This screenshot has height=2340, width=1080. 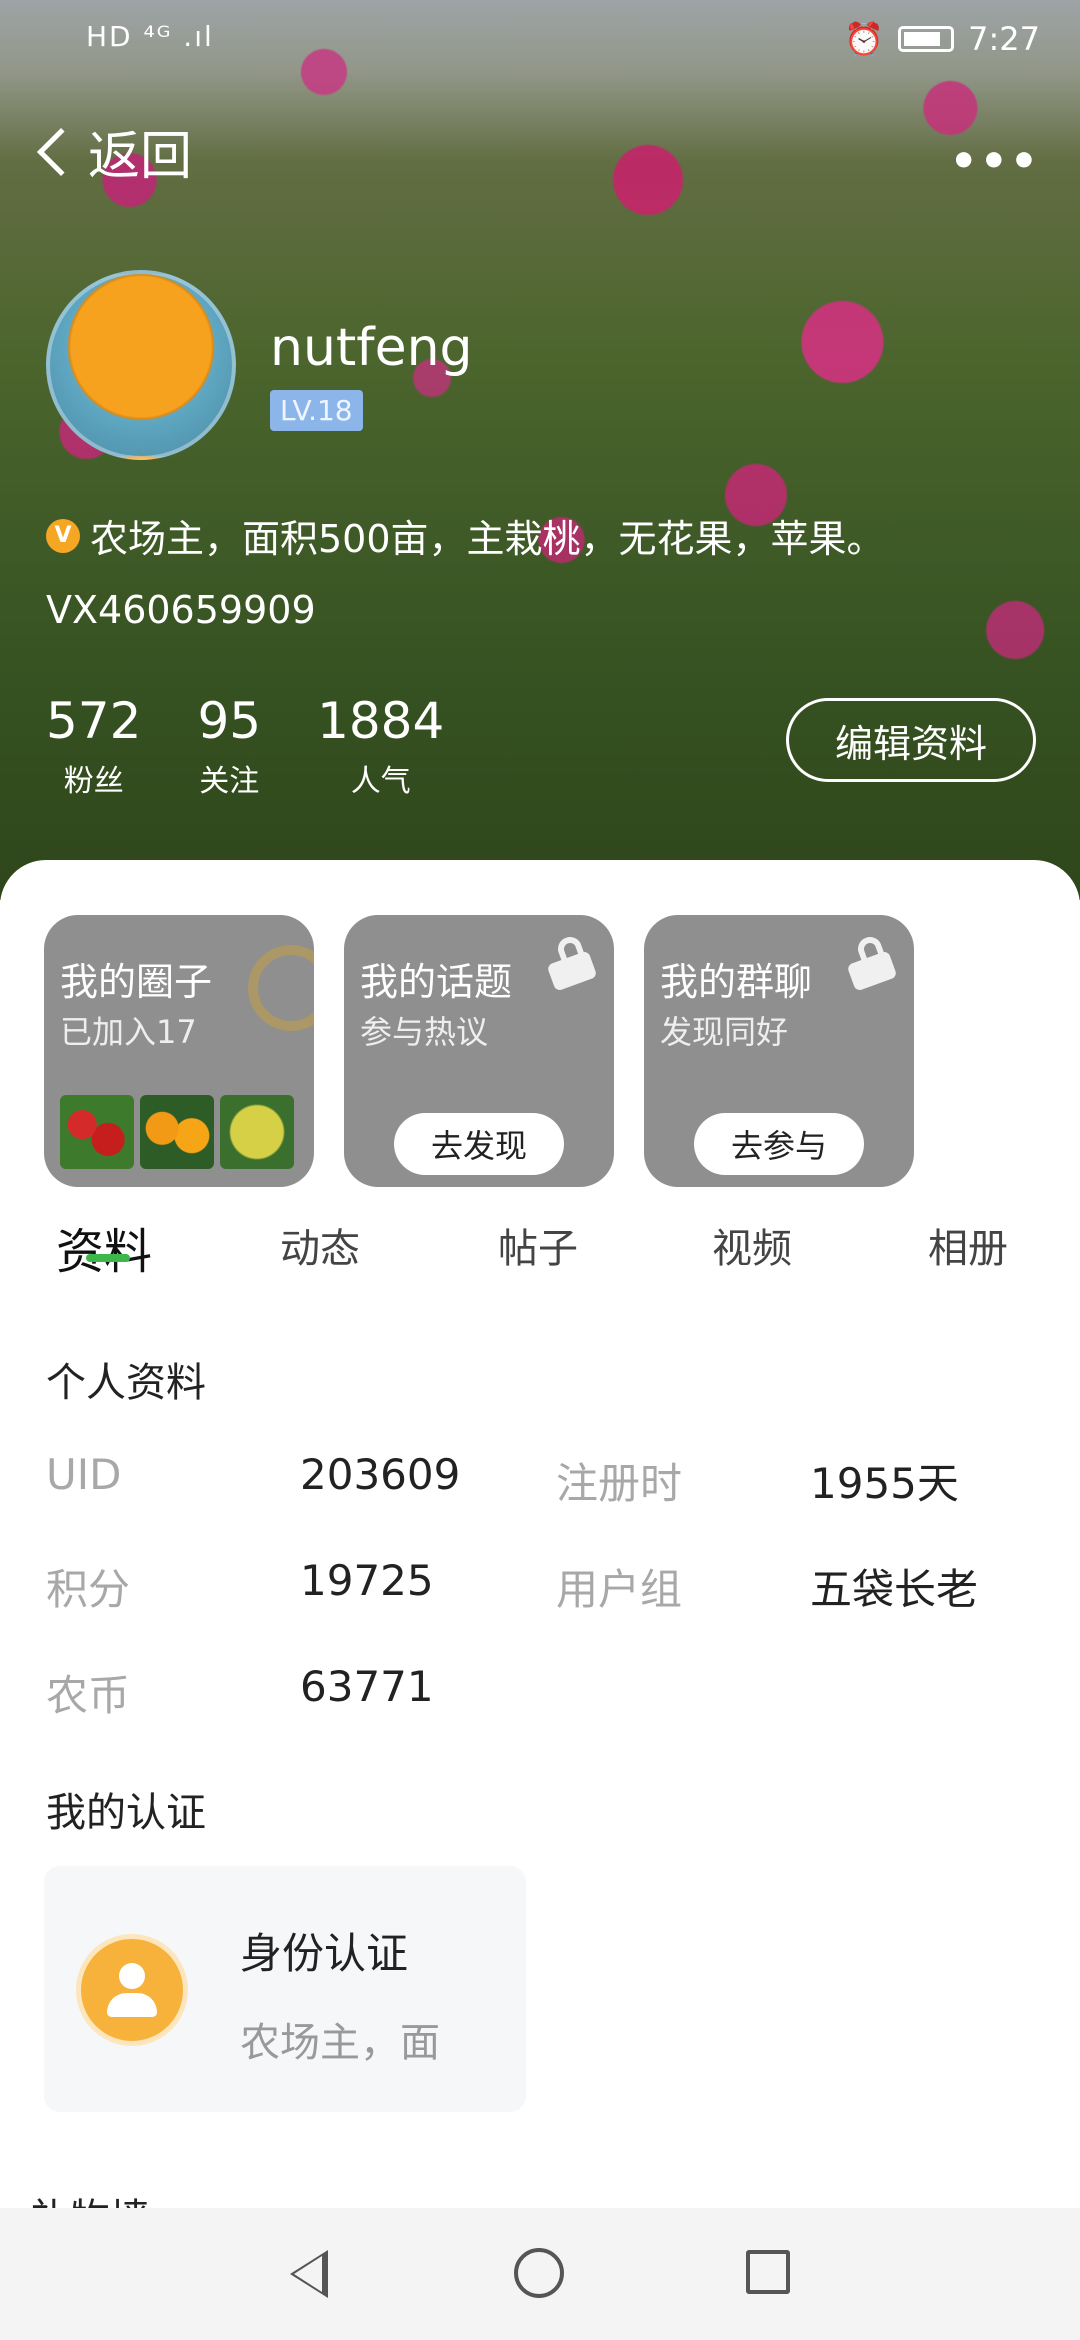 I want to click on strawberry-thumbnail, so click(x=97, y=1132).